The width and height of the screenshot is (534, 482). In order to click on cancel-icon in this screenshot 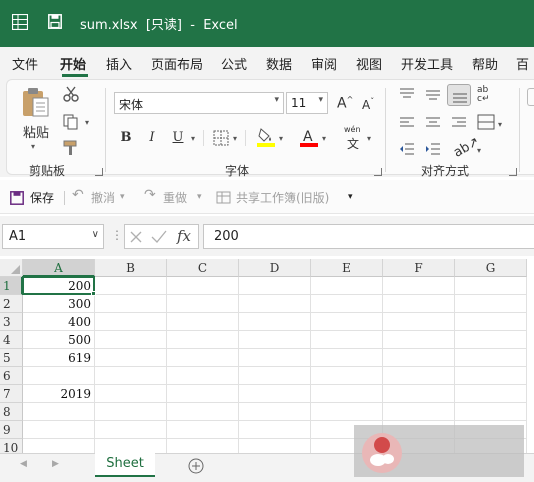, I will do `click(136, 237)`.